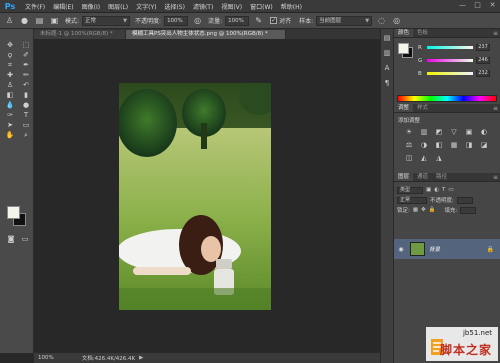  Describe the element at coordinates (26, 85) in the screenshot. I see `history-brush-tool-icon: ↶` at that location.